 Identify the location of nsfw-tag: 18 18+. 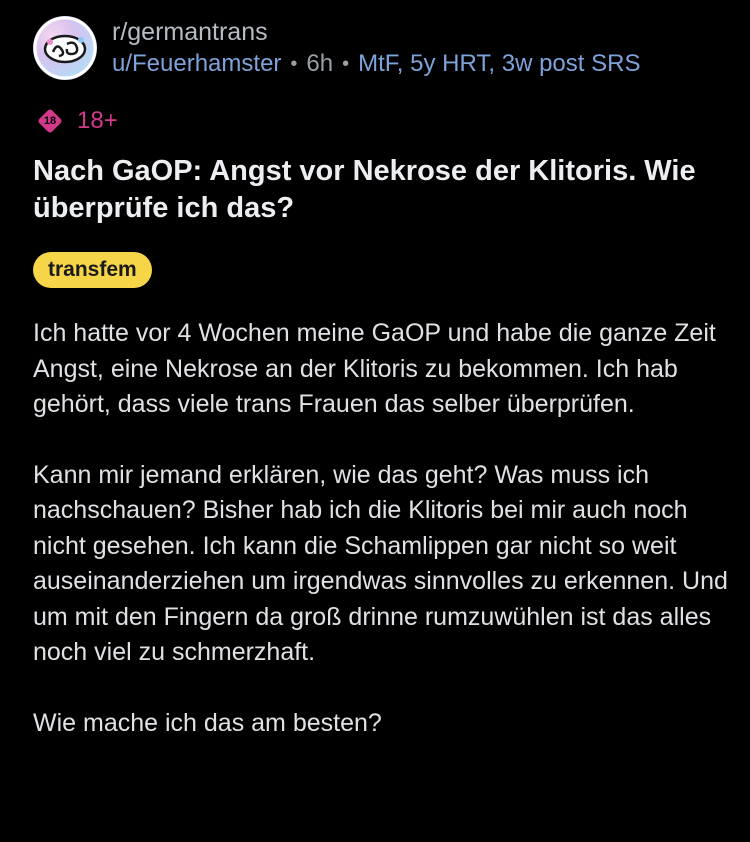
(77, 121).